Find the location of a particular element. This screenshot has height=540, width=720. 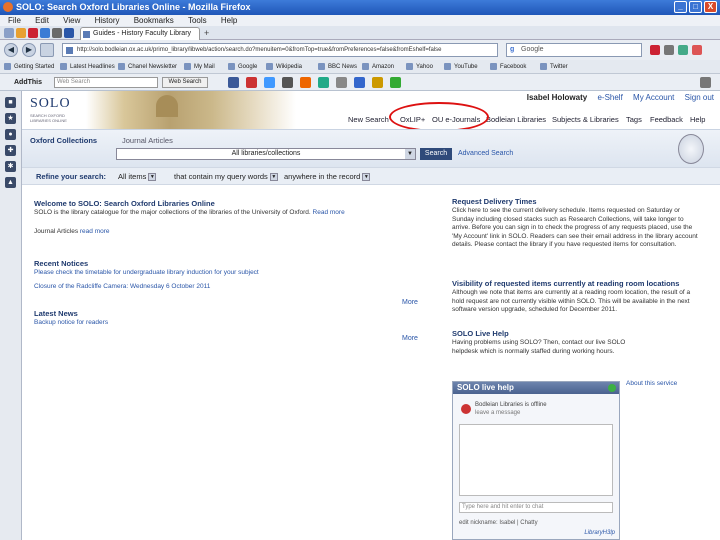

menu-view: View is located at coordinates (71, 20).